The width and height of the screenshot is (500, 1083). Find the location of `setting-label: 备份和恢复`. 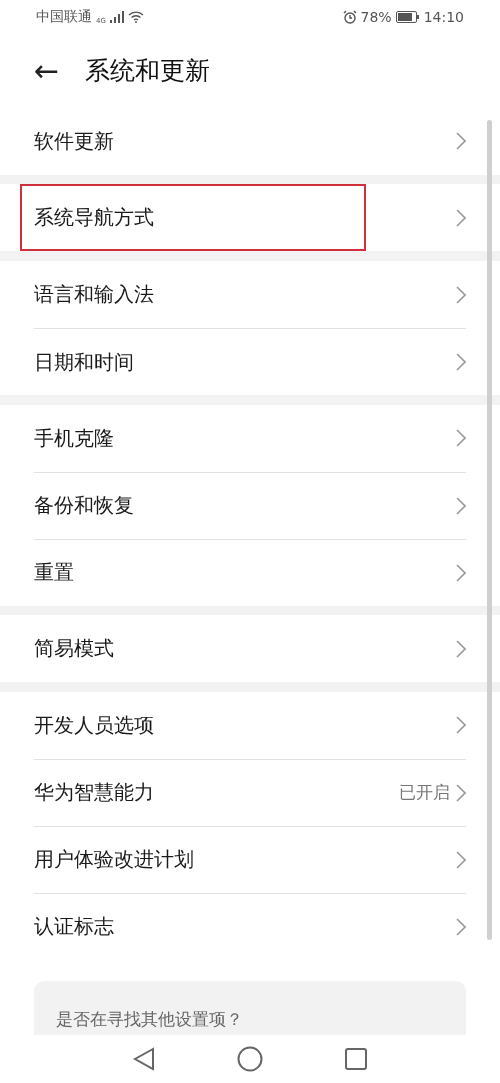

setting-label: 备份和恢复 is located at coordinates (84, 506).